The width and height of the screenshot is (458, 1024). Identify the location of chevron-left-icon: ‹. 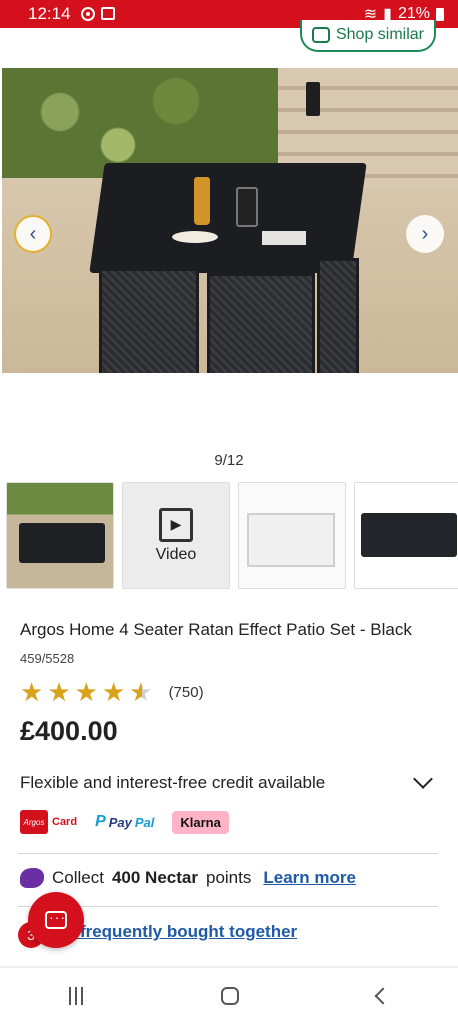
(33, 233).